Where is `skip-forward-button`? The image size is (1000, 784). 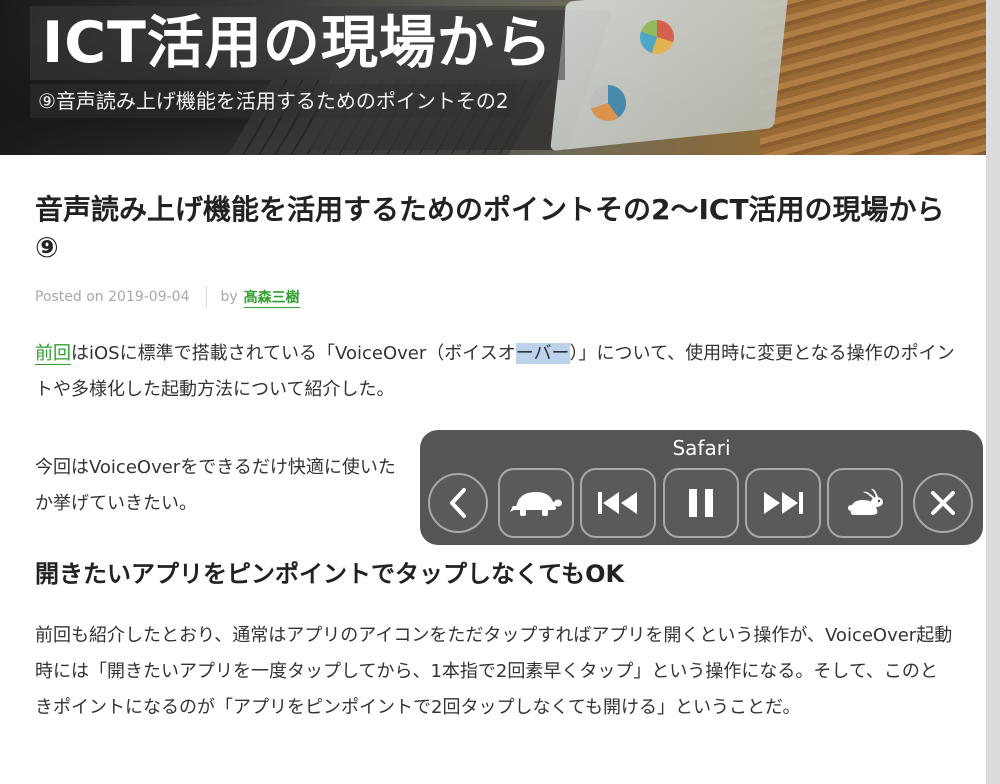
skip-forward-button is located at coordinates (783, 503).